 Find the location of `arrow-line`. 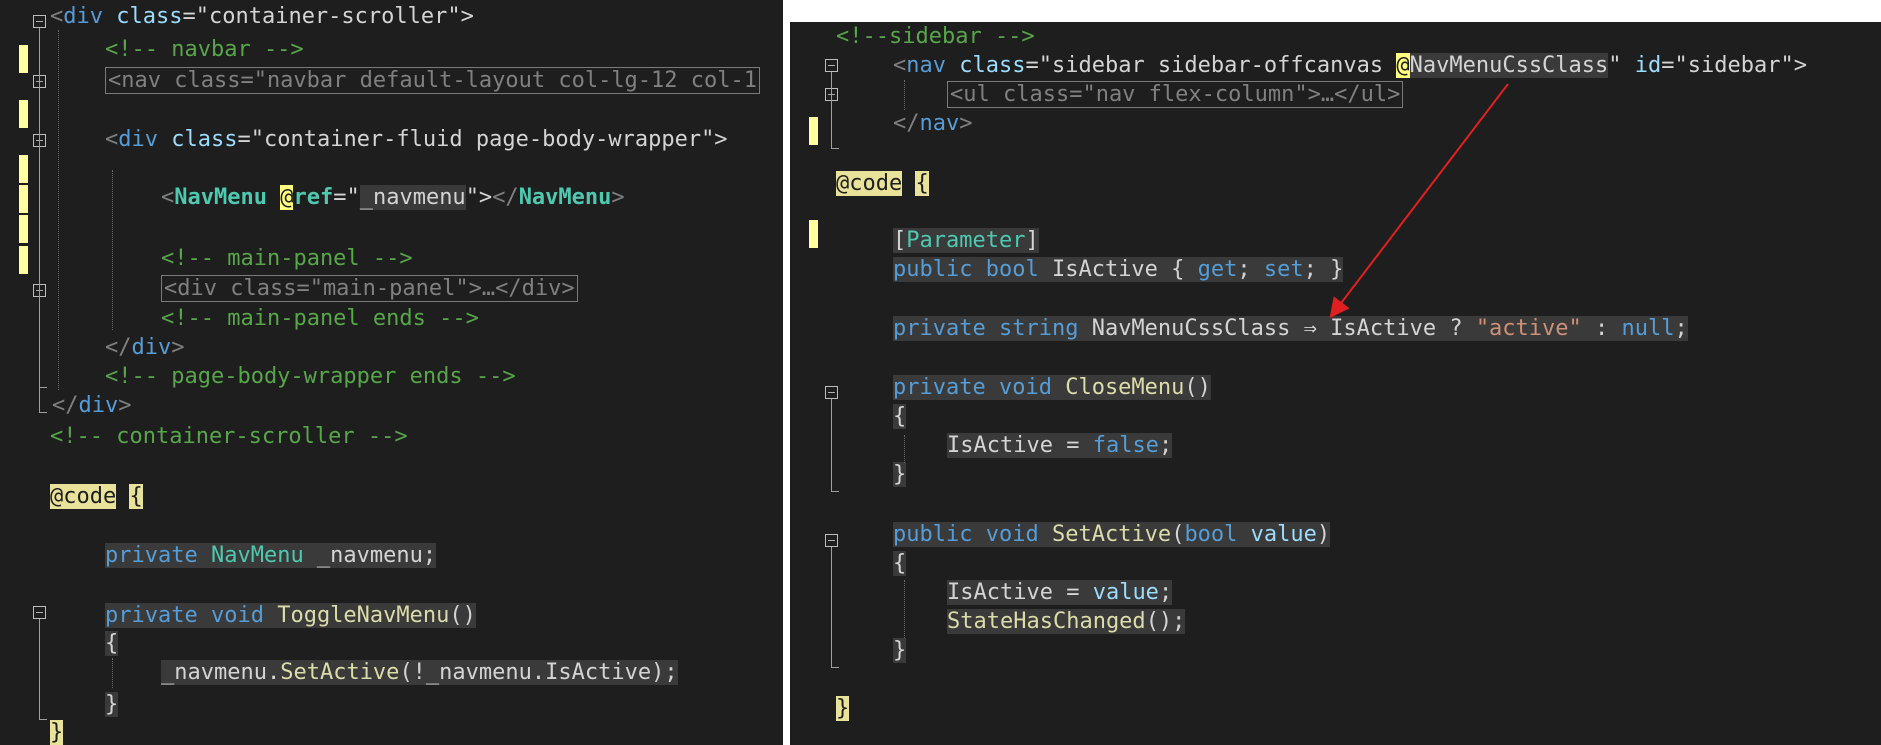

arrow-line is located at coordinates (1419, 201).